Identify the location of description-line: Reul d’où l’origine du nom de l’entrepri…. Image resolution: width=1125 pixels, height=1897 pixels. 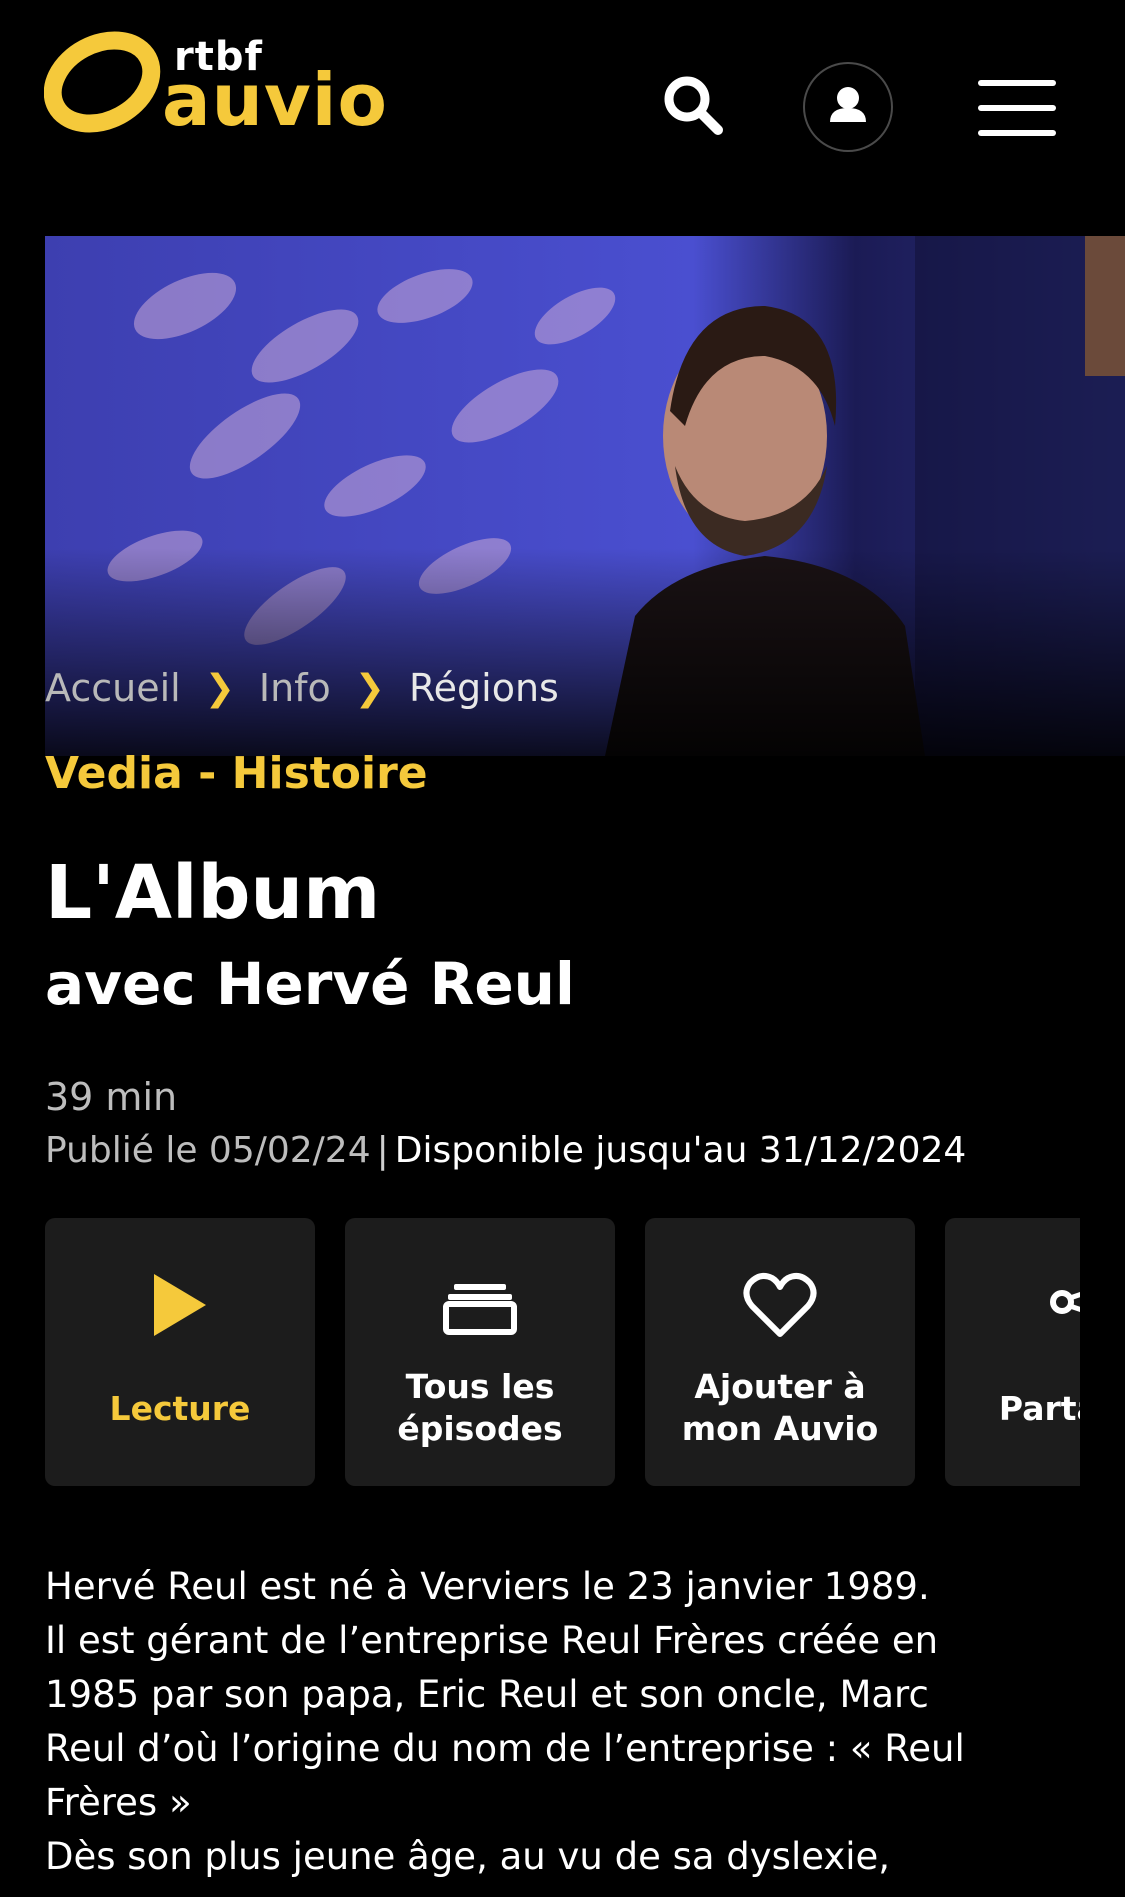
(505, 1748).